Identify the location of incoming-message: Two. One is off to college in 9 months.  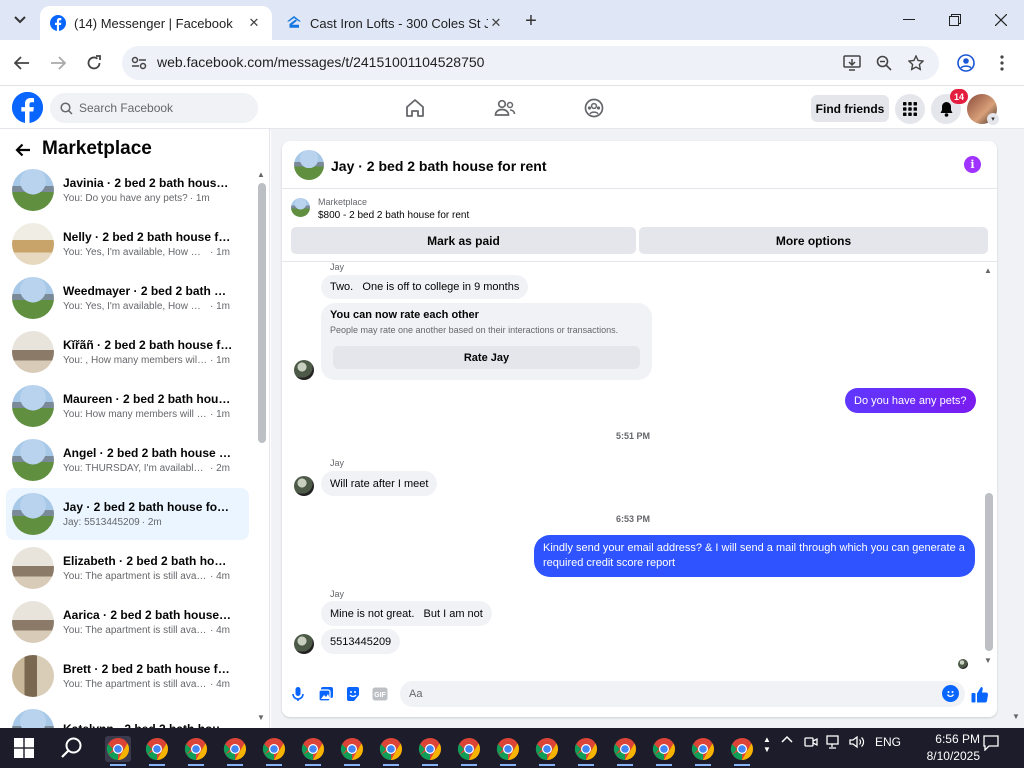
(425, 287).